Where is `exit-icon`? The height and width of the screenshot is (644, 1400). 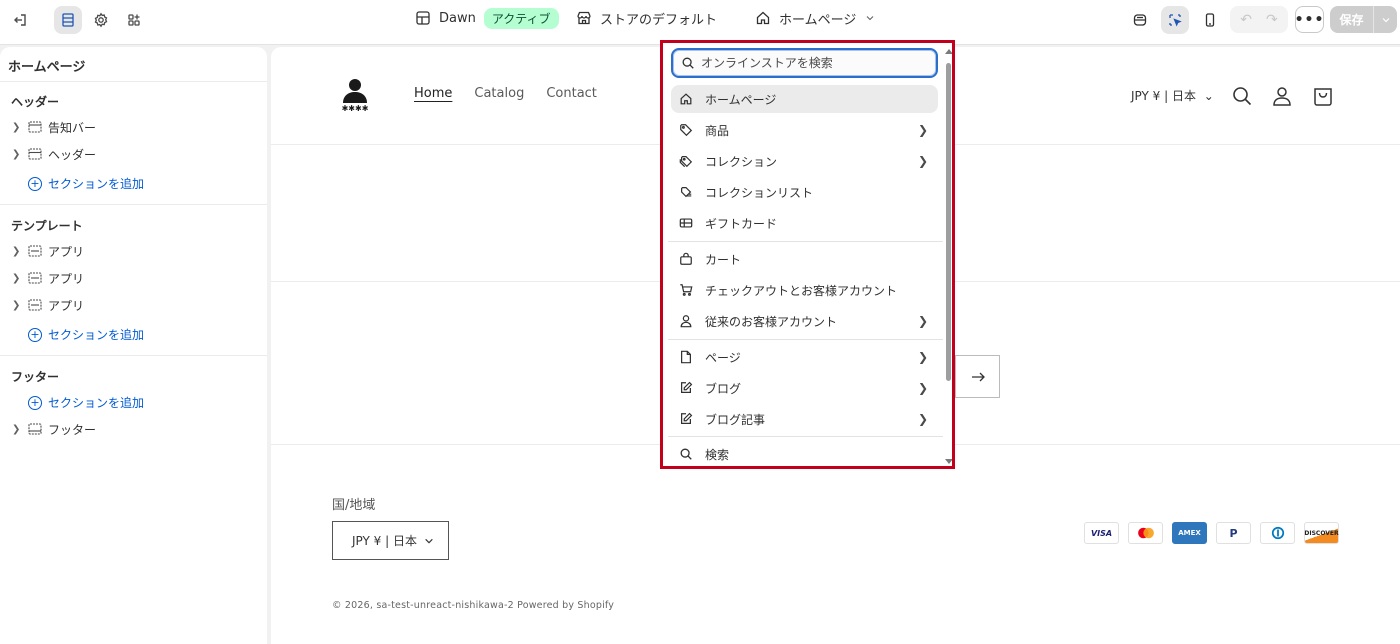 exit-icon is located at coordinates (20, 20).